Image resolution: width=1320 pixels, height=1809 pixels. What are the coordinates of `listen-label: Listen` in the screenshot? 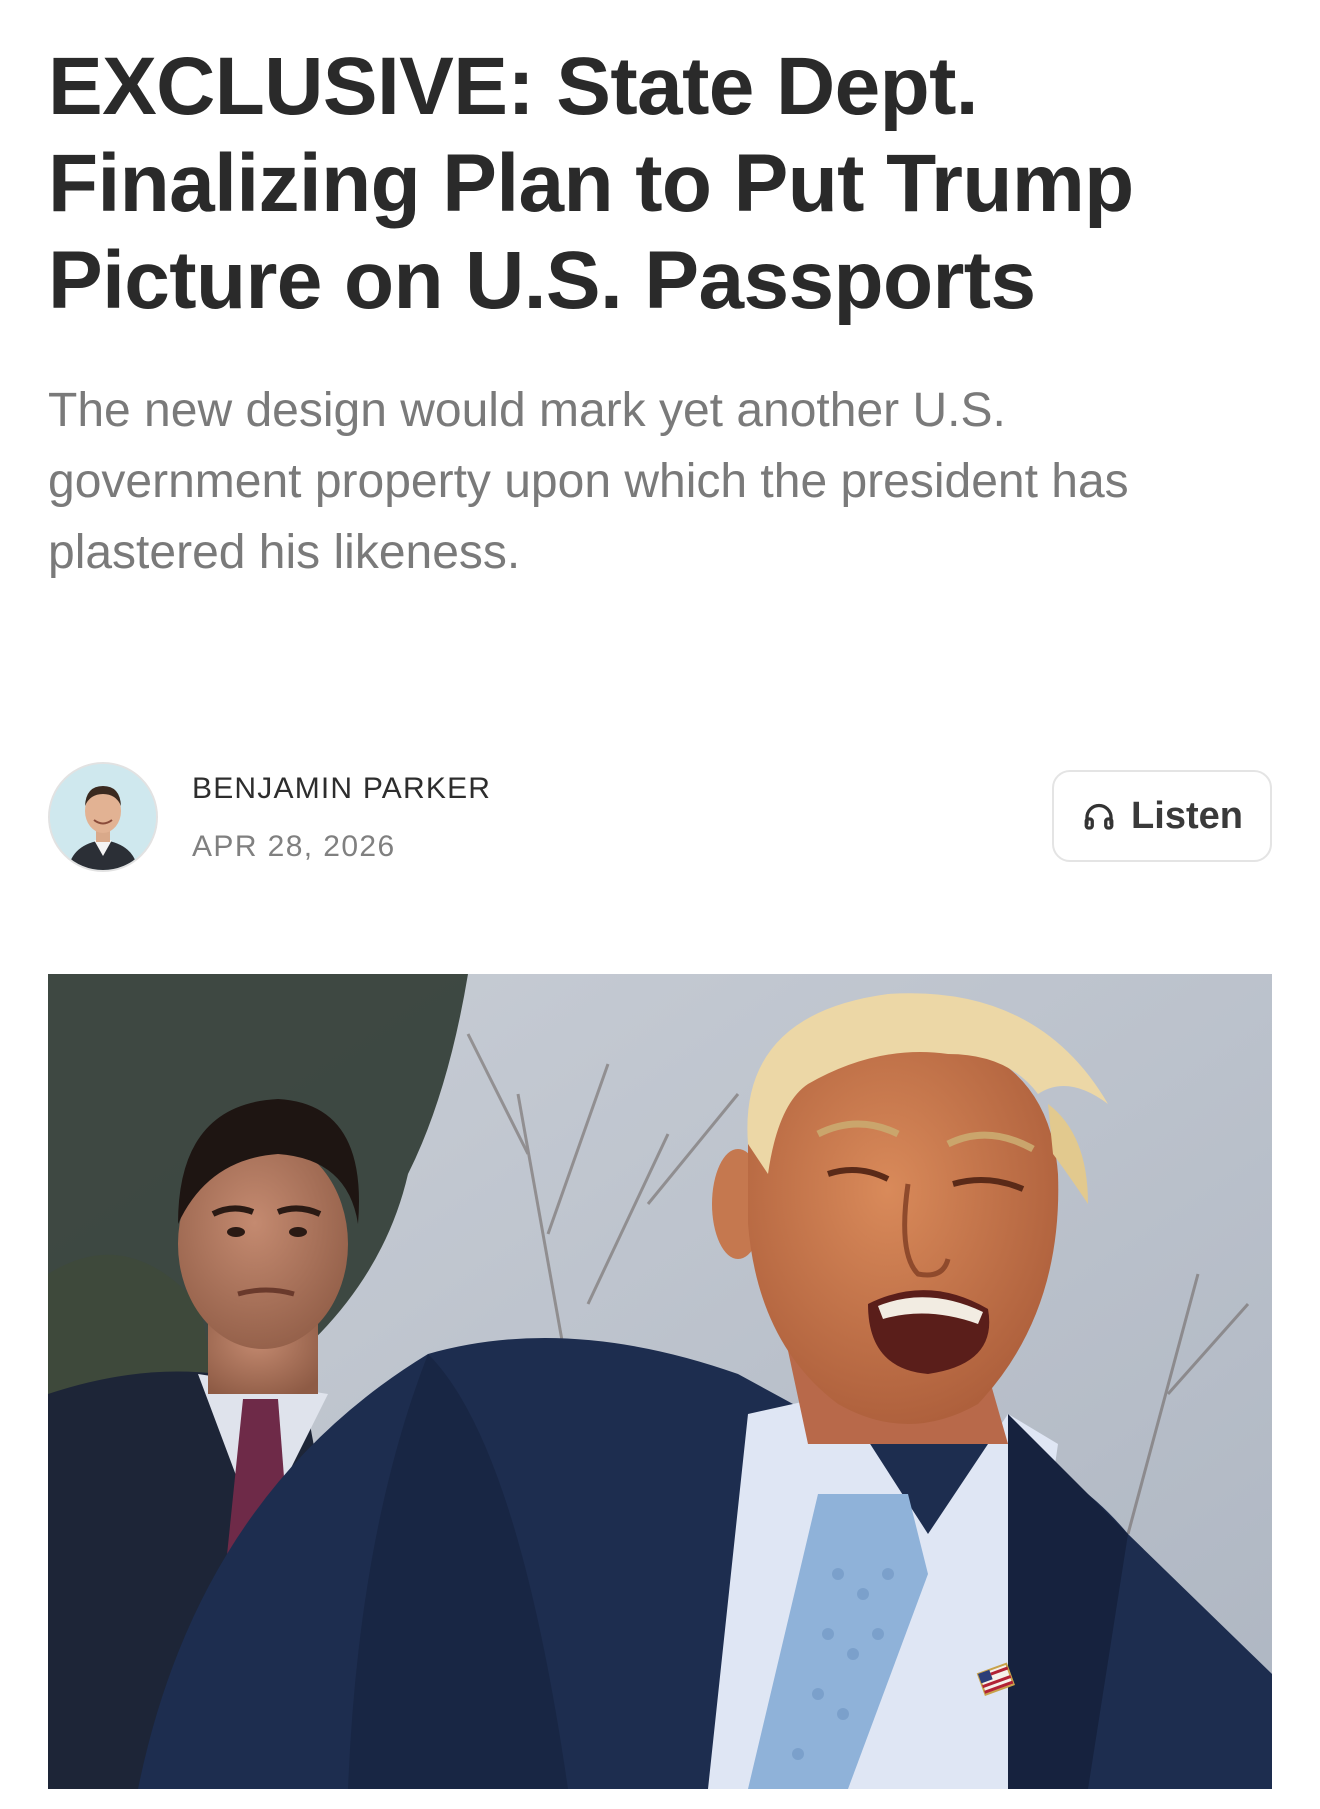 It's located at (1187, 815).